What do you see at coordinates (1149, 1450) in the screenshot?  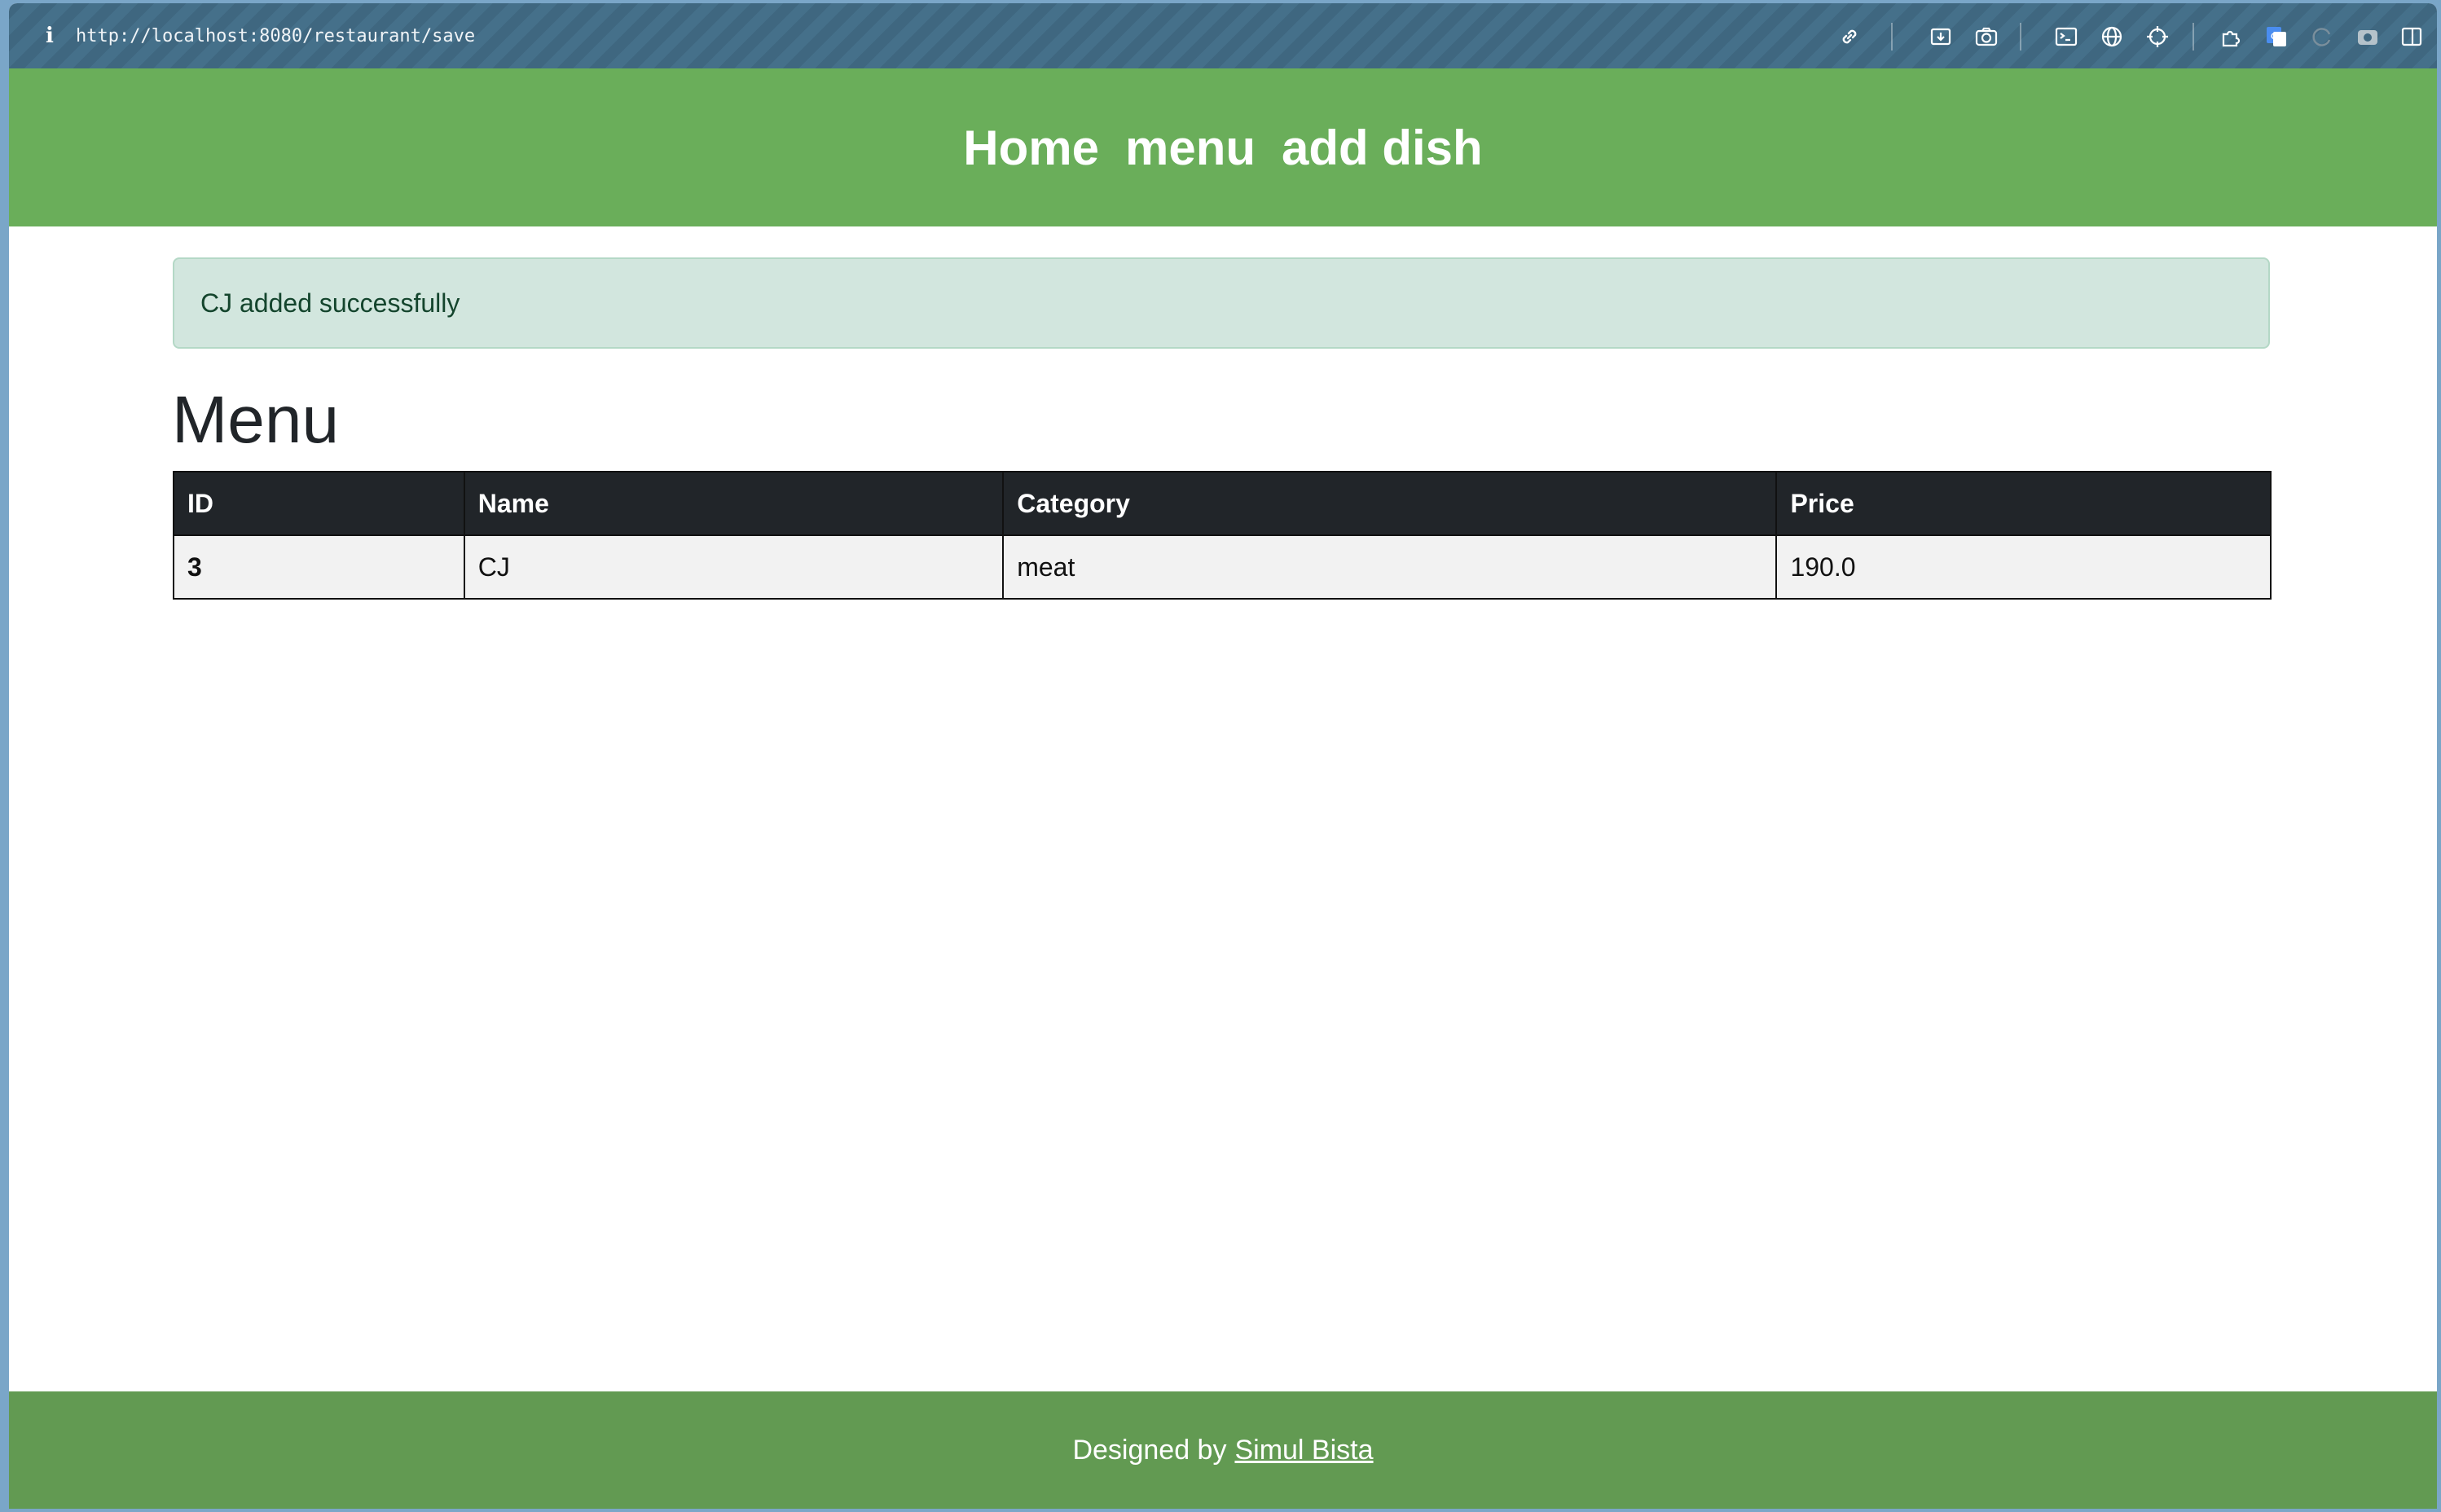 I see `footer-credit-text: Designed by` at bounding box center [1149, 1450].